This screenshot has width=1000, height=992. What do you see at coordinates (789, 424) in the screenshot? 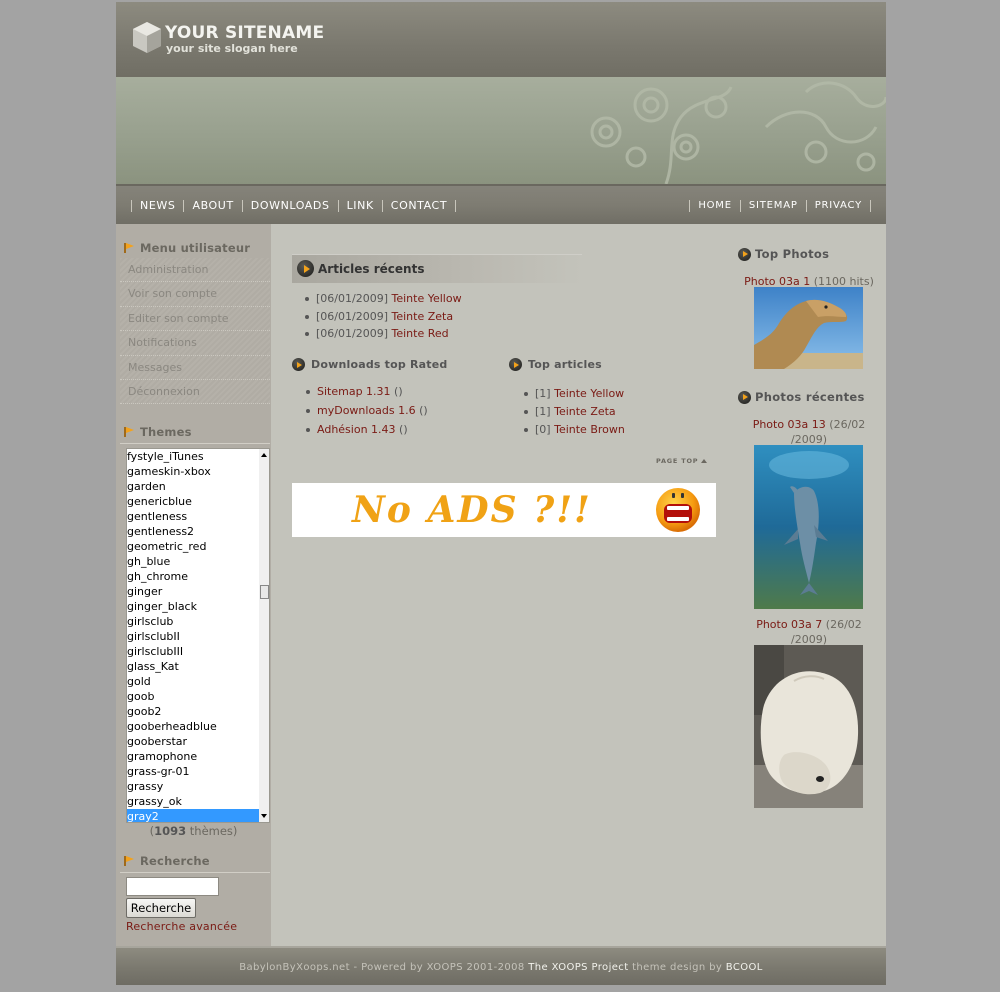
I see `photo-link: Photo 03a 13` at bounding box center [789, 424].